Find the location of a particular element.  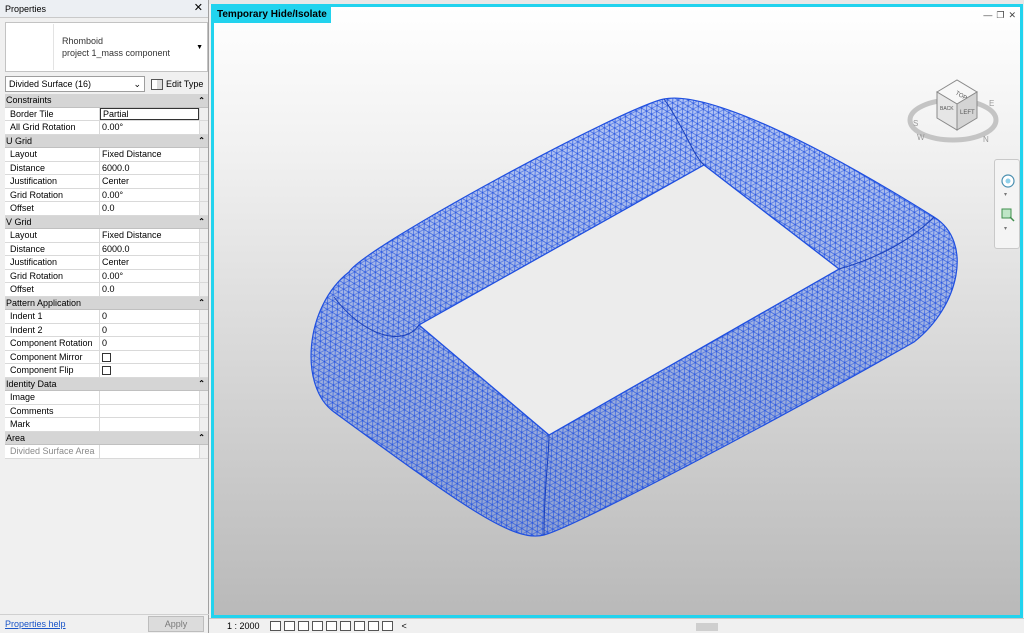

property-row: Offset 0.0 is located at coordinates (106, 209).